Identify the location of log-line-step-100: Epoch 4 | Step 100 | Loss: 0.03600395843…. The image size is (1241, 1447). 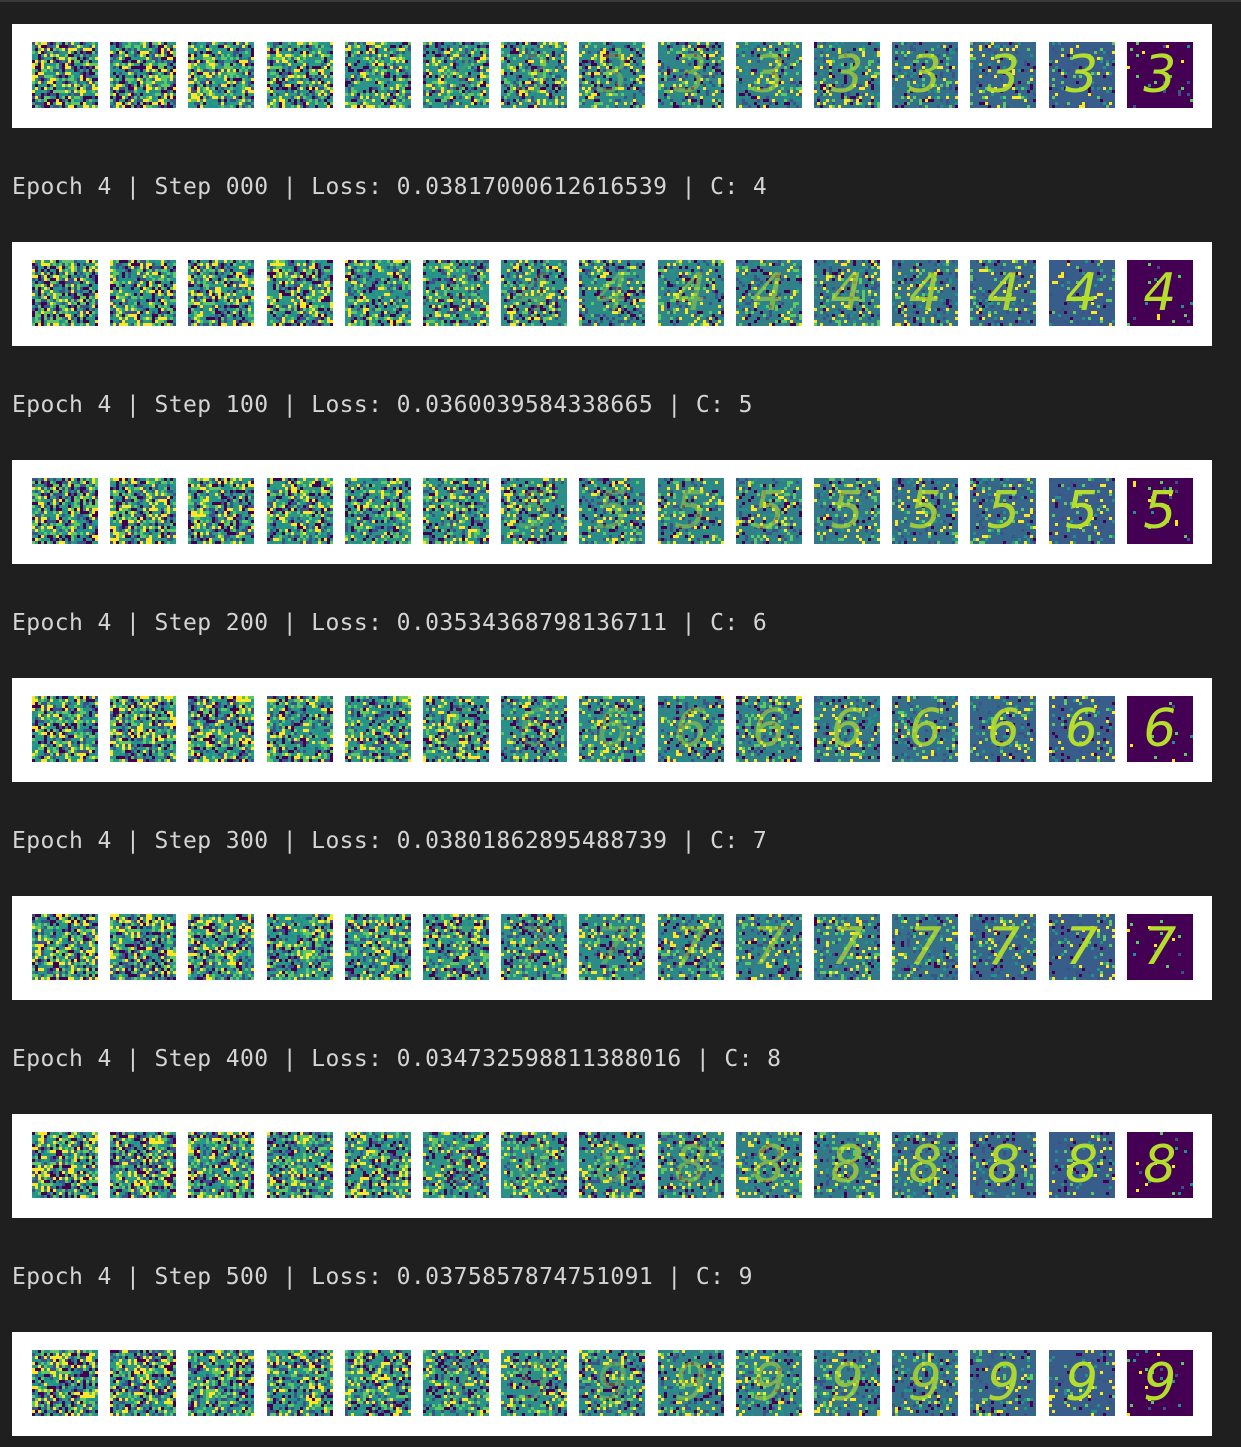
(382, 405).